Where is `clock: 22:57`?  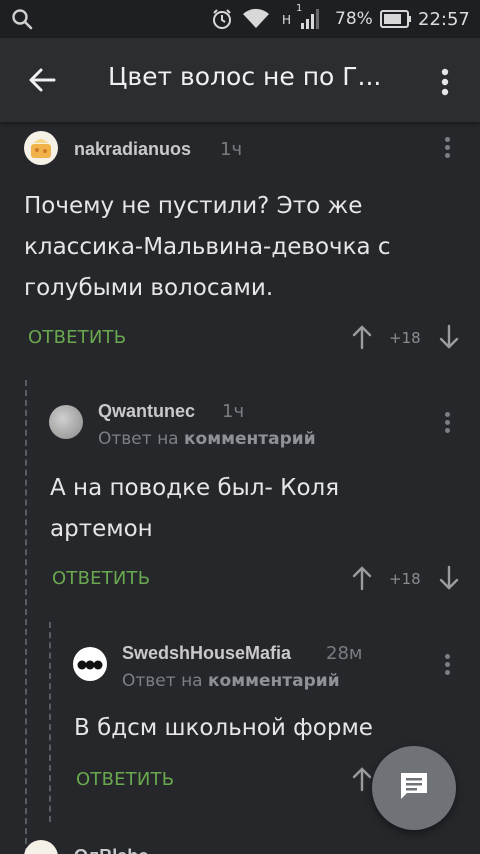 clock: 22:57 is located at coordinates (444, 19).